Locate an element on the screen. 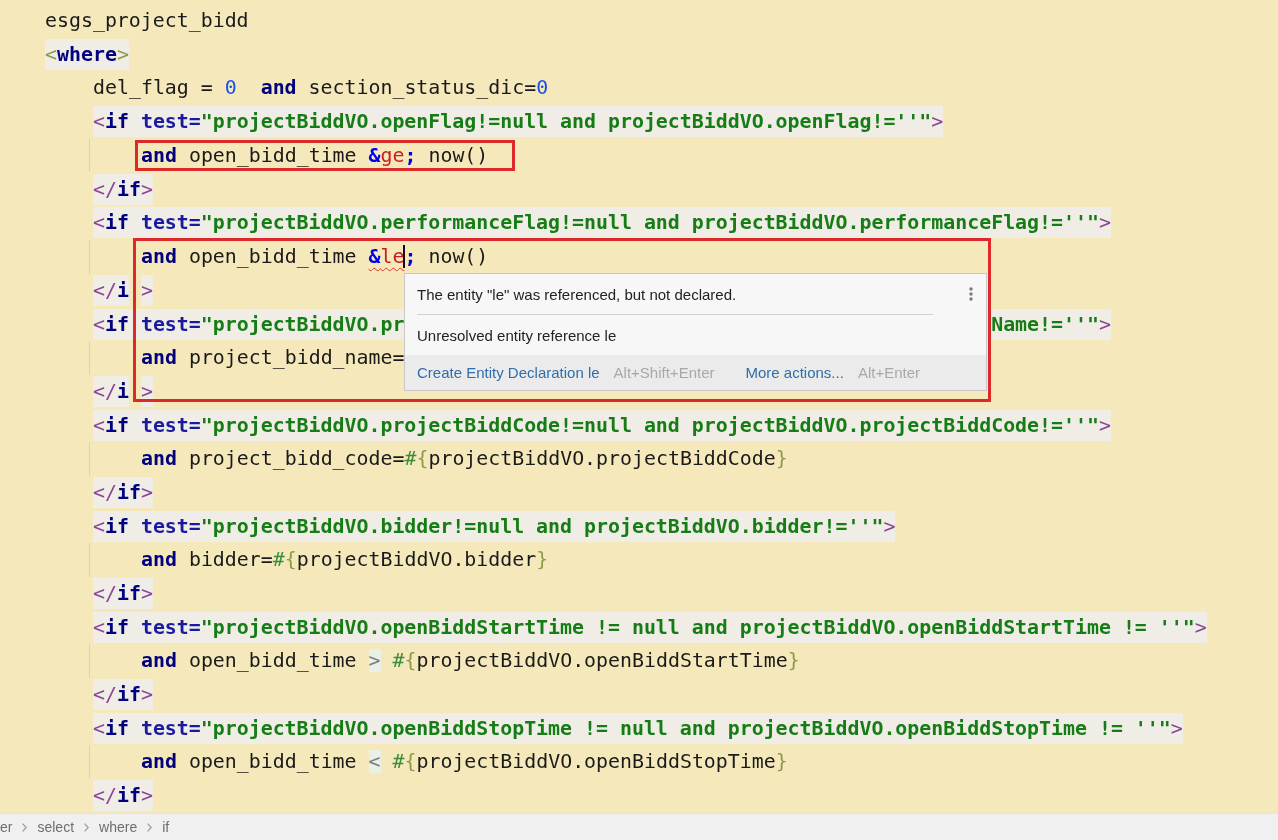 This screenshot has height=840, width=1278. error-description: Unresolved entity reference le is located at coordinates (517, 335).